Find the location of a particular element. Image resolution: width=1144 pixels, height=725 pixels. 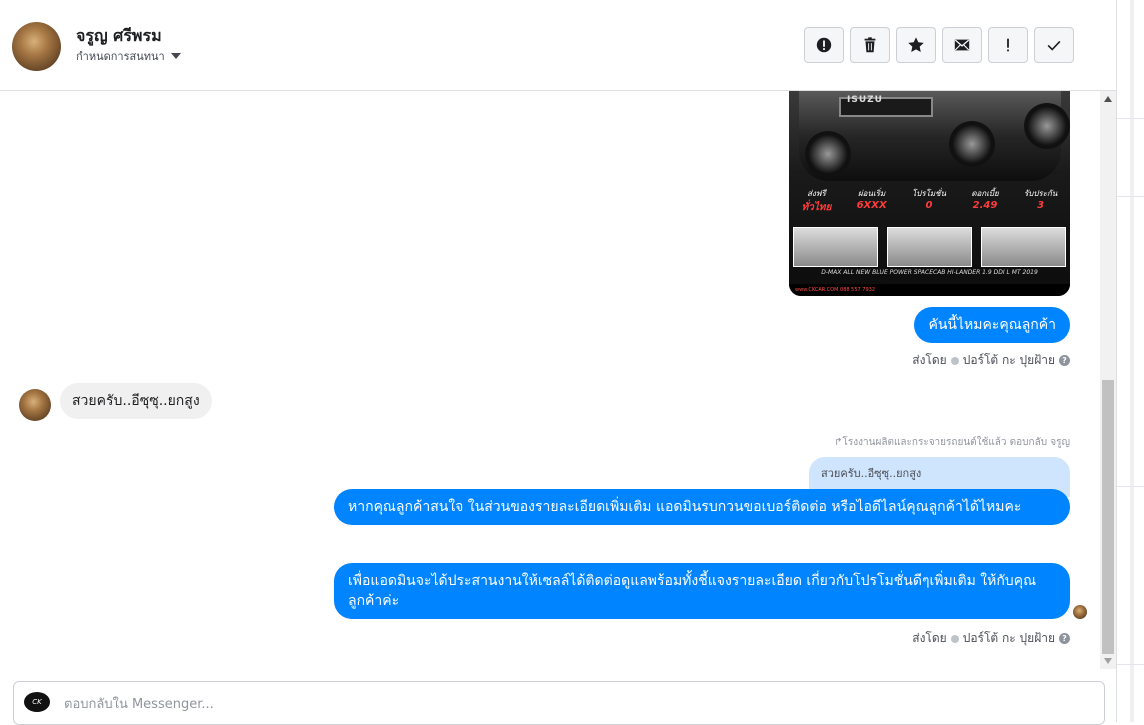

car-spec-value: 2.49 is located at coordinates (985, 205).